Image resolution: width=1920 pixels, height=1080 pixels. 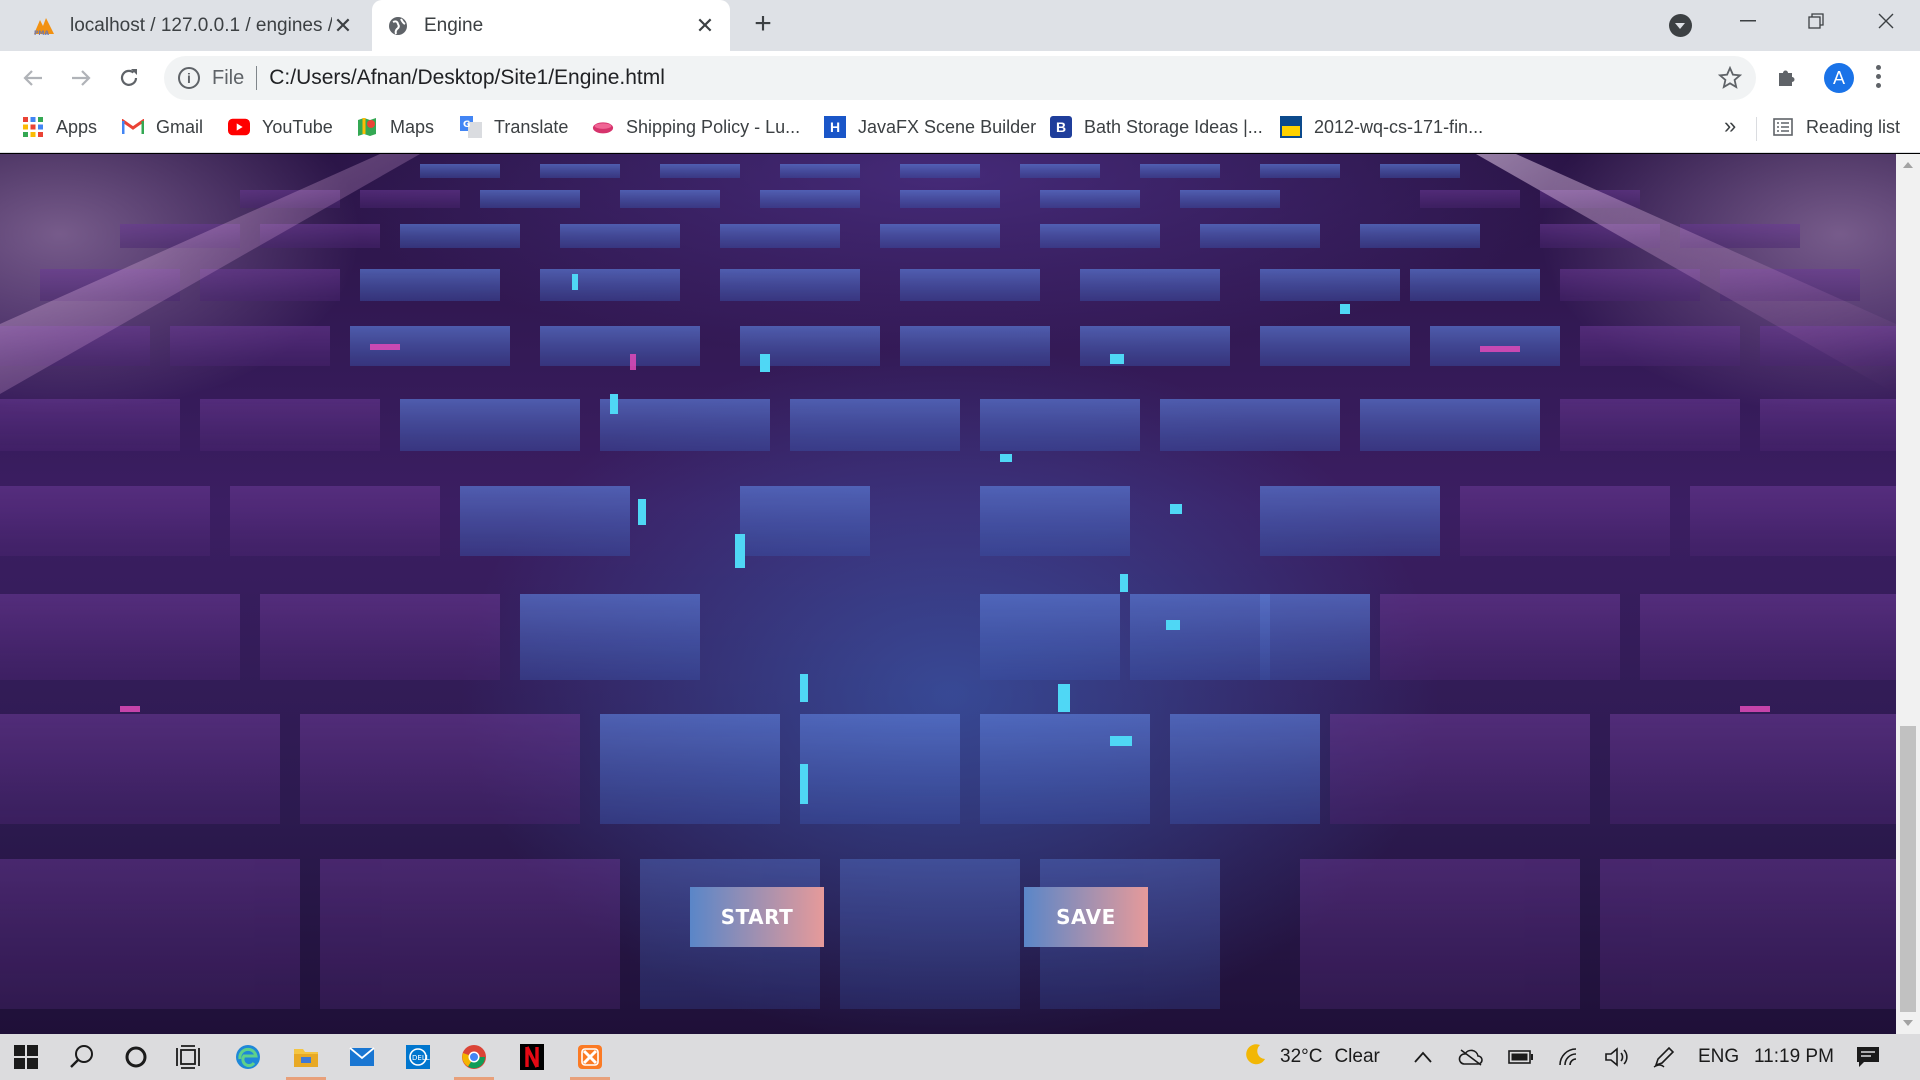 What do you see at coordinates (362, 1057) in the screenshot?
I see `mail-icon` at bounding box center [362, 1057].